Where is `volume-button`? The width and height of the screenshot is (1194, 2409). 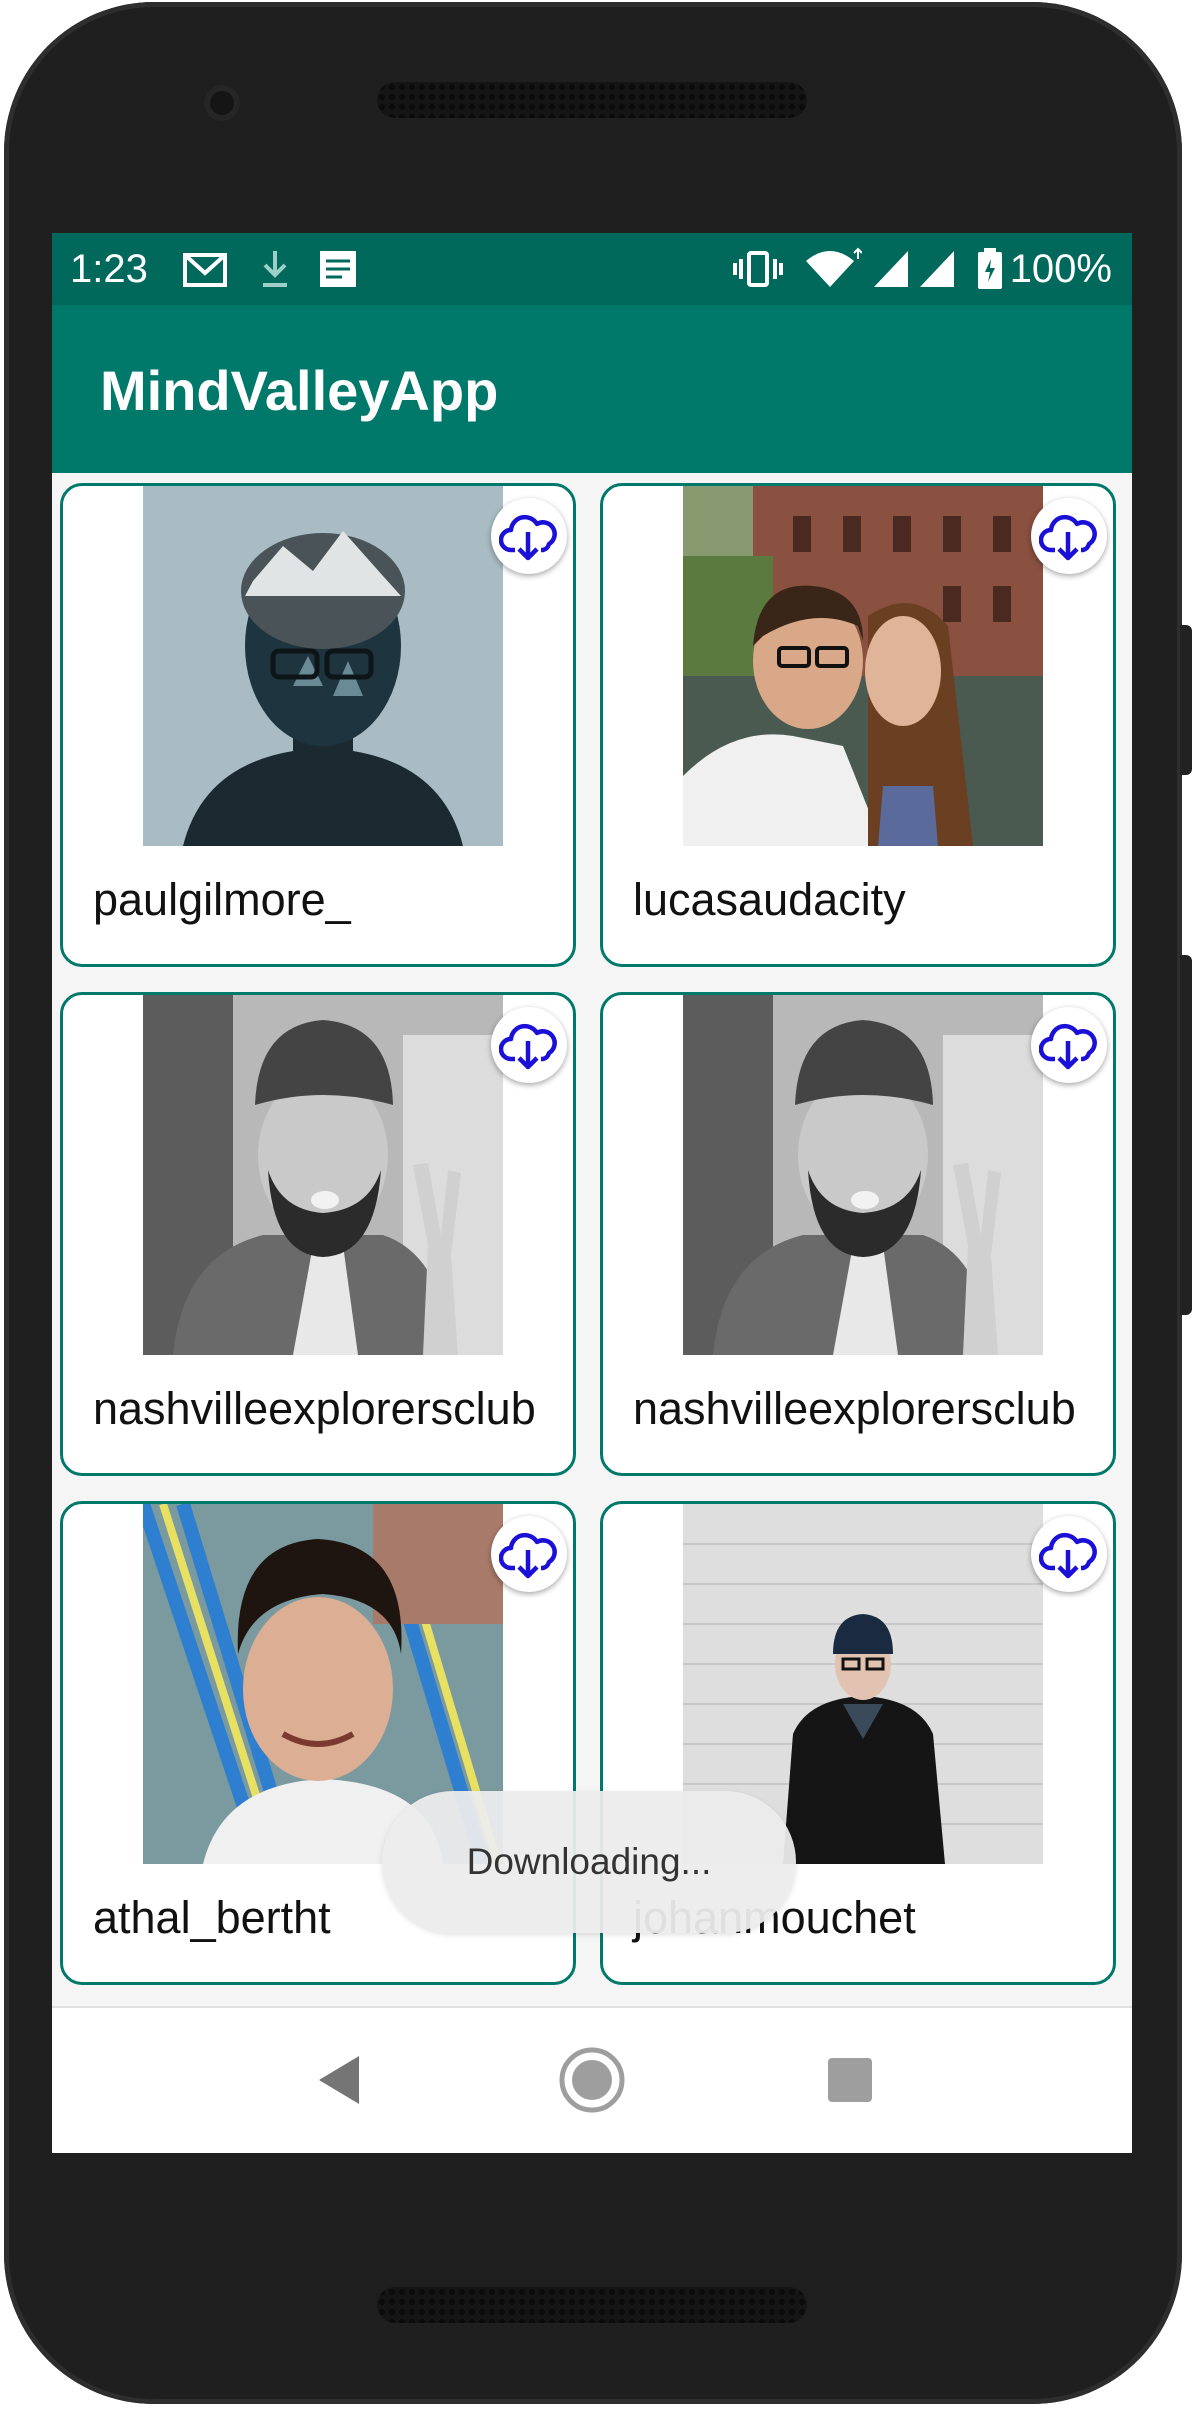 volume-button is located at coordinates (1186, 1135).